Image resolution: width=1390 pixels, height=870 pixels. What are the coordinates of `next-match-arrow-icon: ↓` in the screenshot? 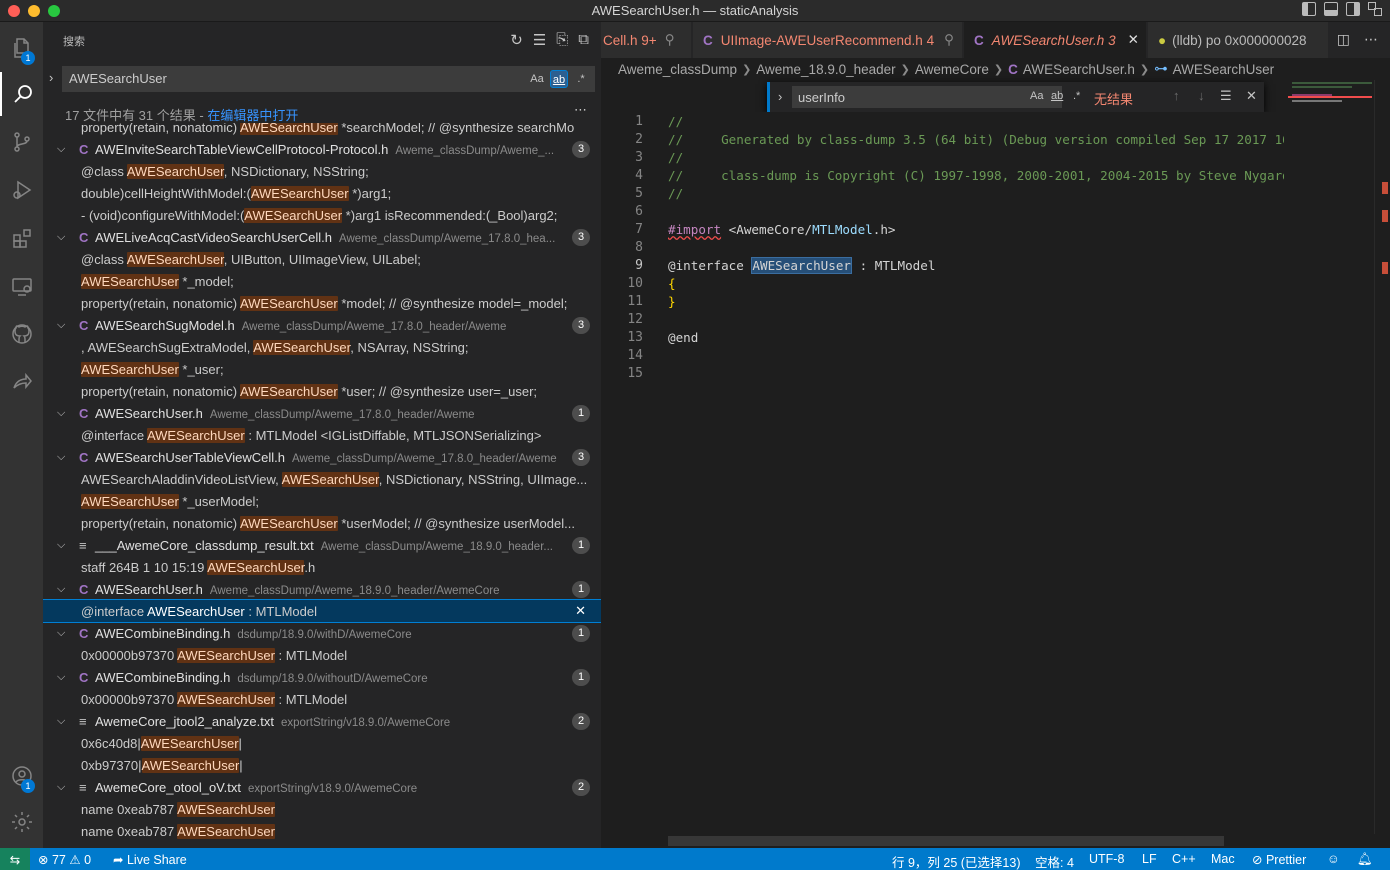 It's located at (1201, 95).